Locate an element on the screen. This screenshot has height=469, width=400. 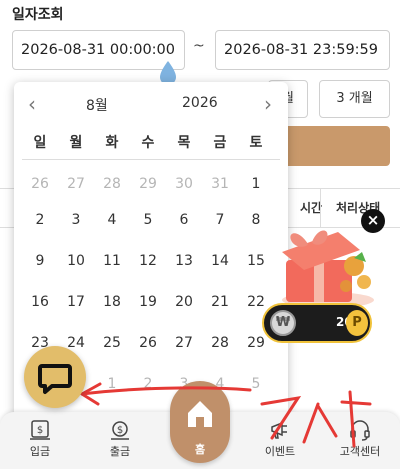
calendar-day: 30 is located at coordinates (184, 184).